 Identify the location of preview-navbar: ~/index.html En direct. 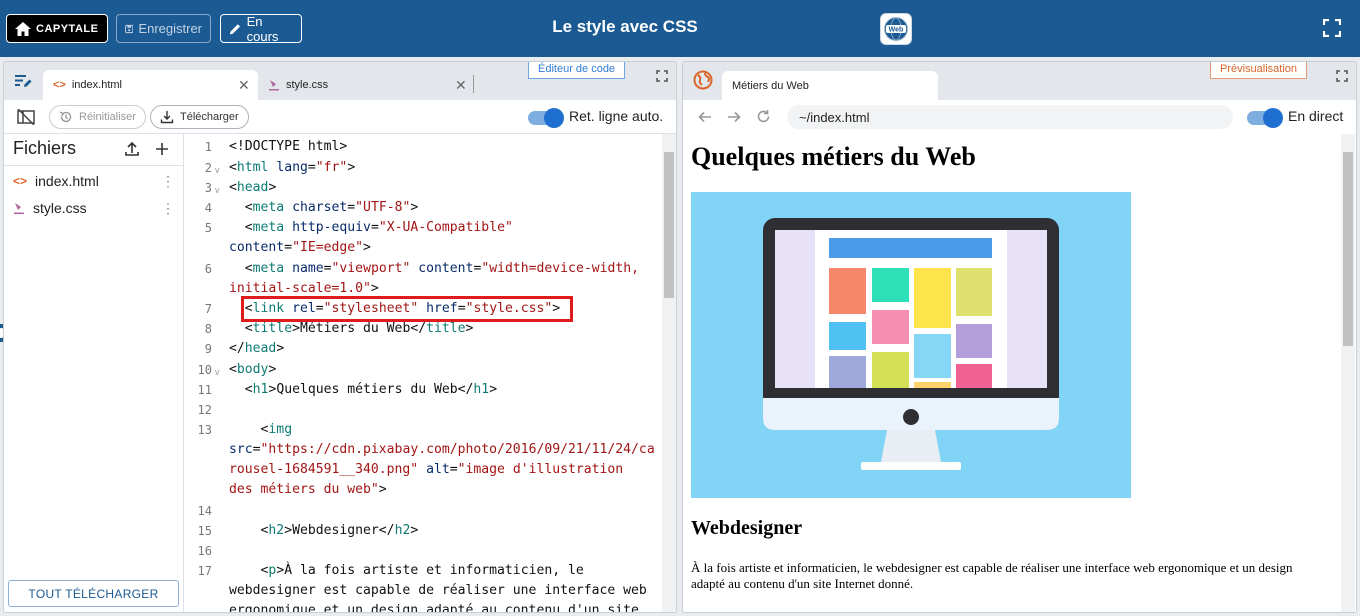
(1019, 117).